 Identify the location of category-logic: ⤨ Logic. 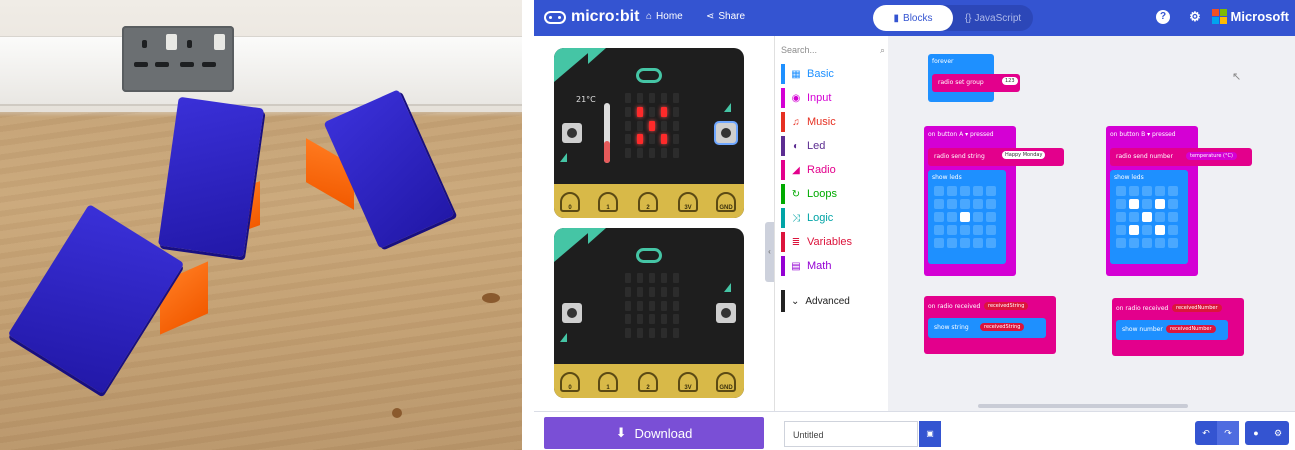
(807, 218).